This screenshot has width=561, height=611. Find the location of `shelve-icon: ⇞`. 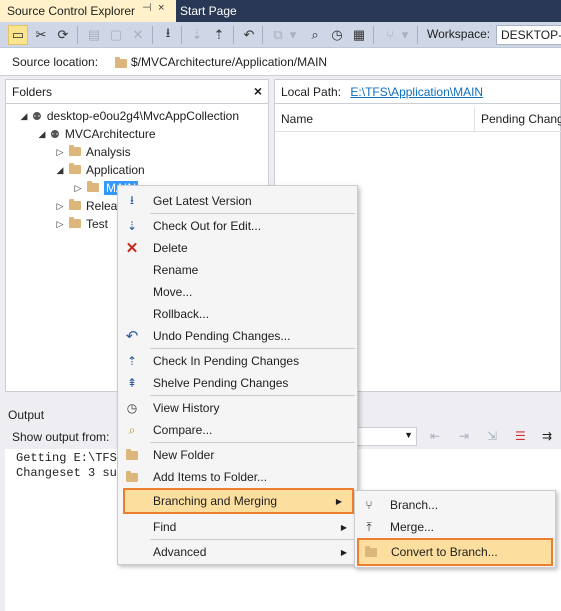

shelve-icon: ⇞ is located at coordinates (132, 383).